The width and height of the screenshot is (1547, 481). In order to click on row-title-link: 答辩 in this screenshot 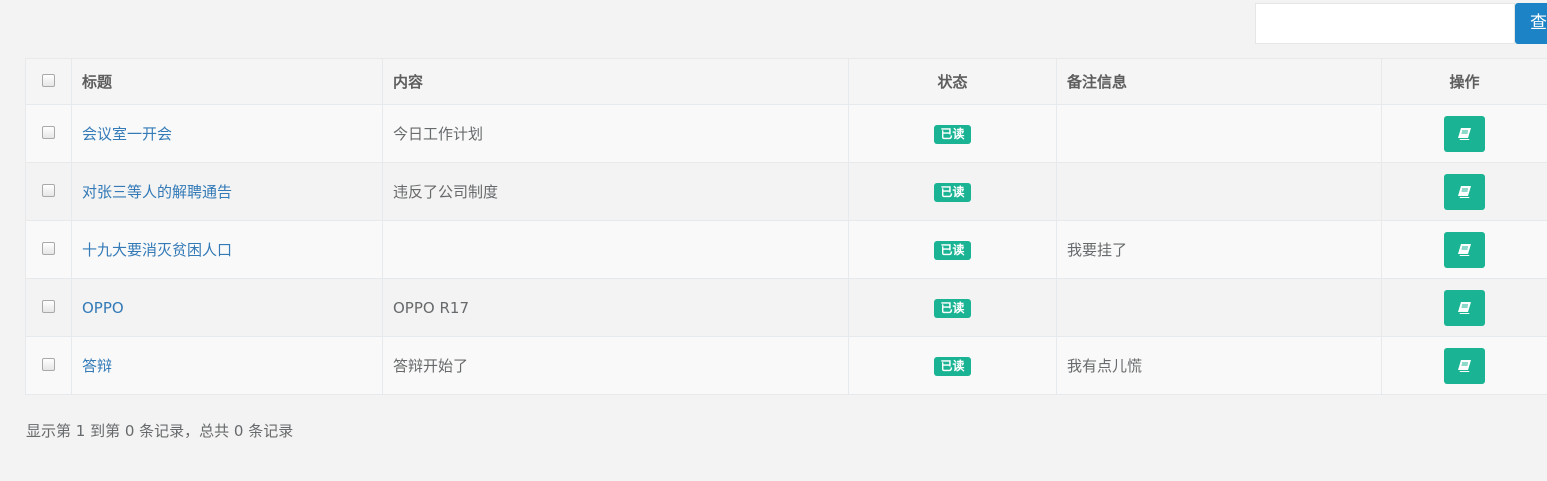, I will do `click(97, 366)`.